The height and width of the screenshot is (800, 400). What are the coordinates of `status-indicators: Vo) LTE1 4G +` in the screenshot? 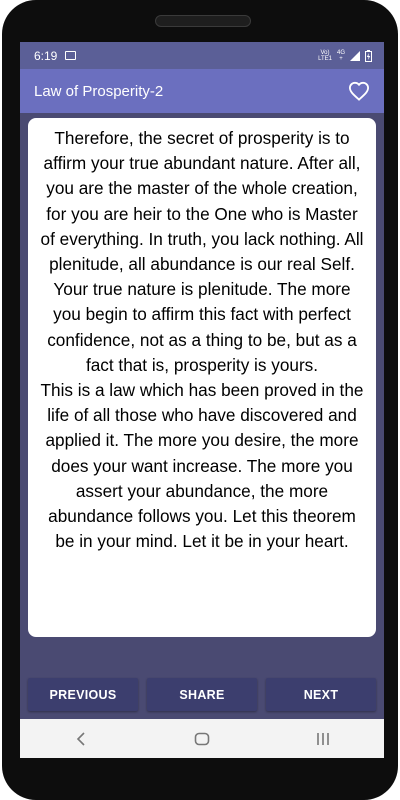 It's located at (345, 55).